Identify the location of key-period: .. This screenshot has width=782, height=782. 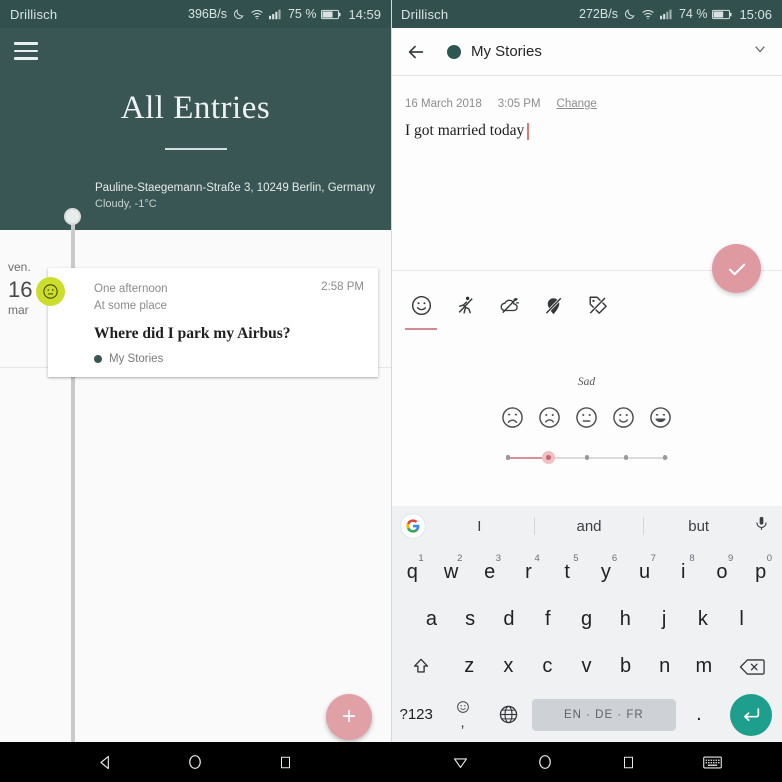
(699, 714).